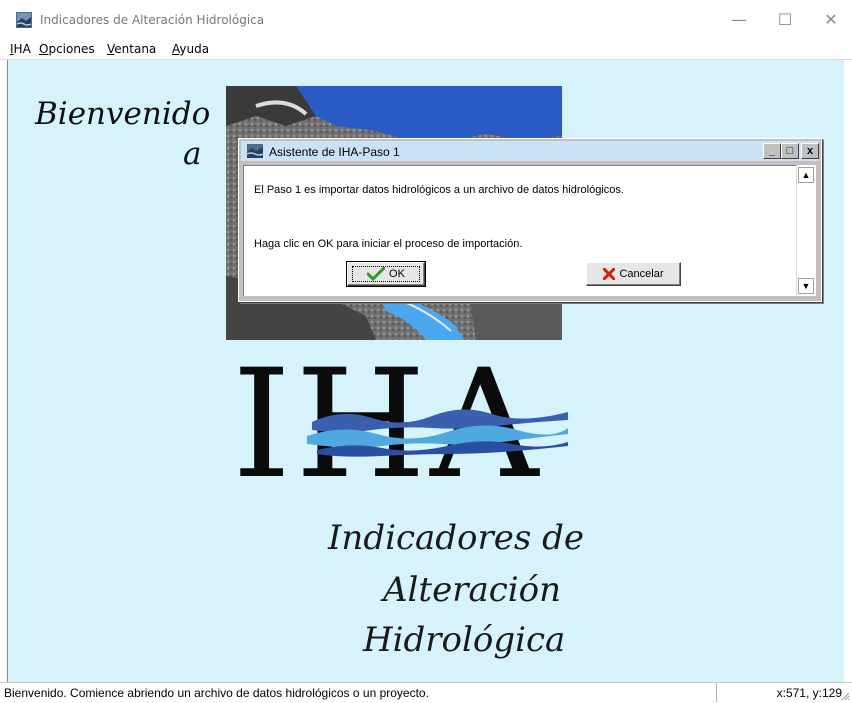 The height and width of the screenshot is (703, 852). What do you see at coordinates (437, 433) in the screenshot?
I see `waves-graphic` at bounding box center [437, 433].